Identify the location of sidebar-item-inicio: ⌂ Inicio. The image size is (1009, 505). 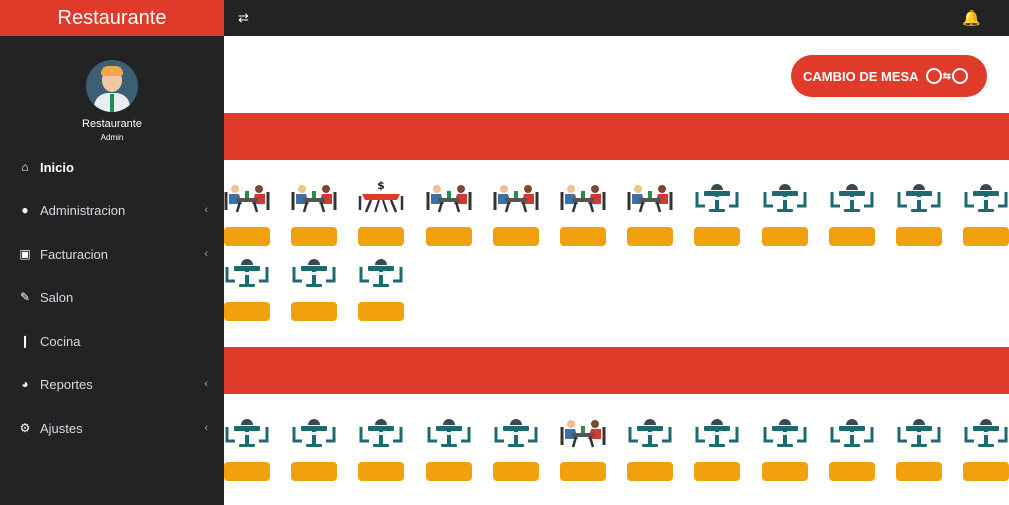
(112, 167).